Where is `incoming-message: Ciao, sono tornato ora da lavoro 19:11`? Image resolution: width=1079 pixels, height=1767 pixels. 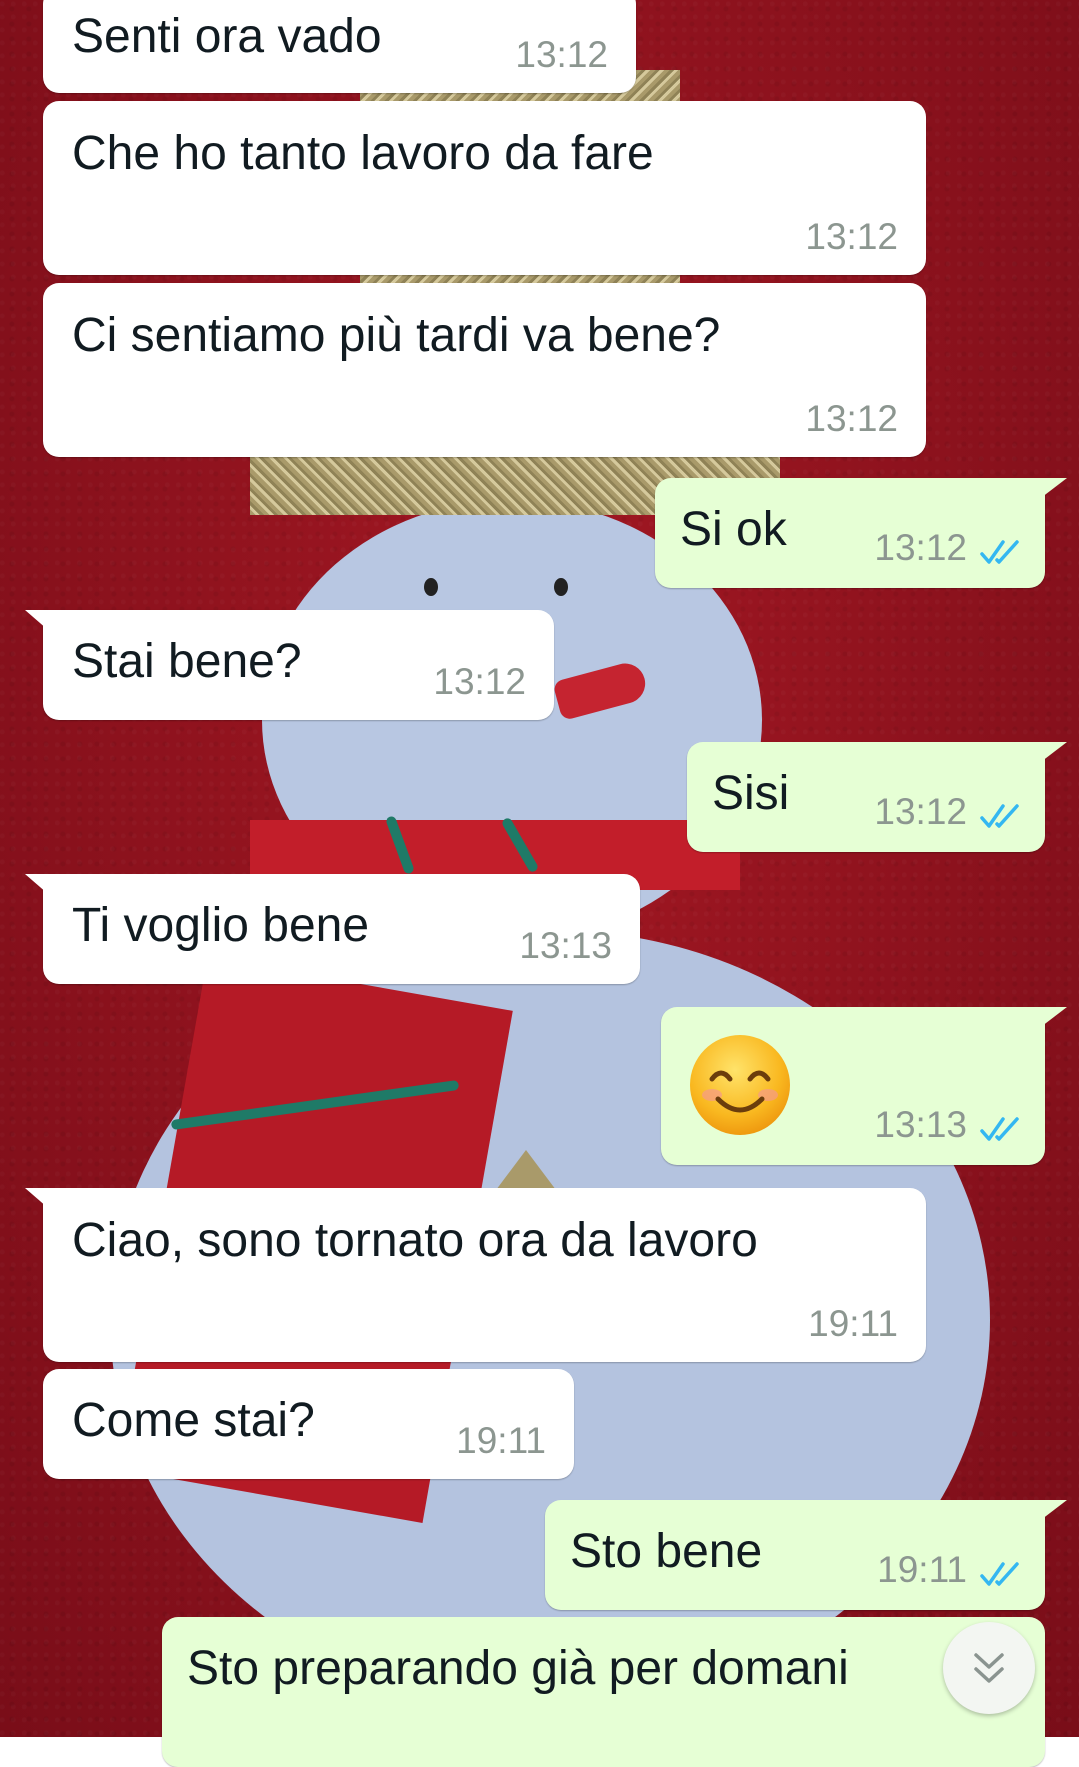 incoming-message: Ciao, sono tornato ora da lavoro 19:11 is located at coordinates (475, 1275).